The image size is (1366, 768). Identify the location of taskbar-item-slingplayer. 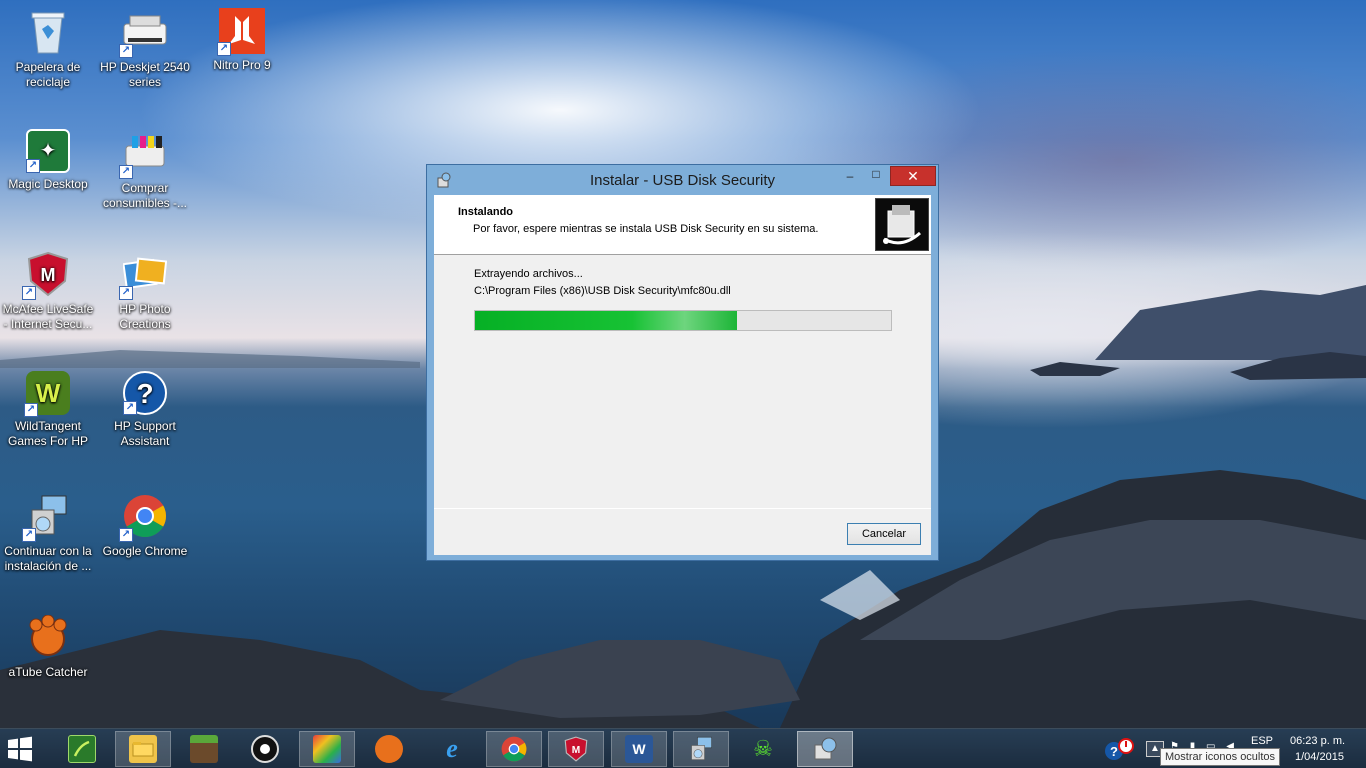
(82, 749).